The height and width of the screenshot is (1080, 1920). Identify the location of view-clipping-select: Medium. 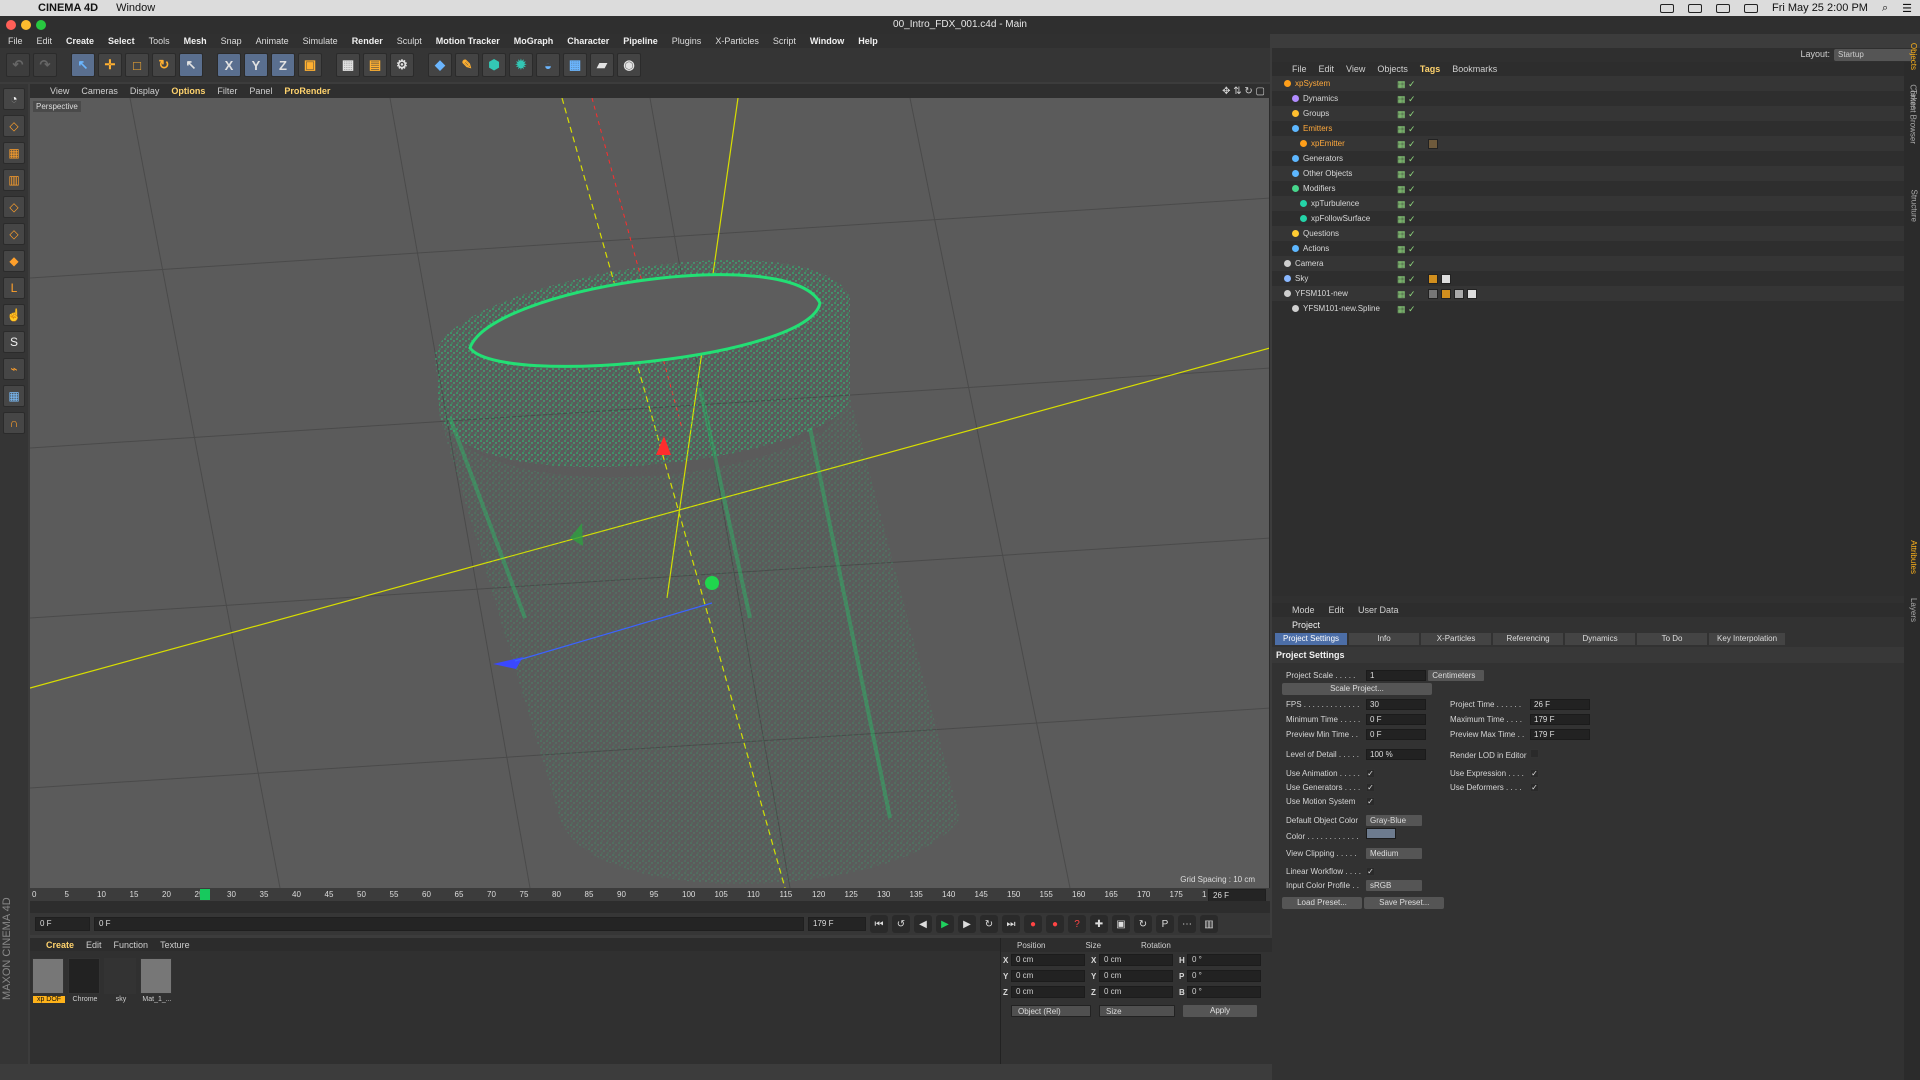
(1394, 853).